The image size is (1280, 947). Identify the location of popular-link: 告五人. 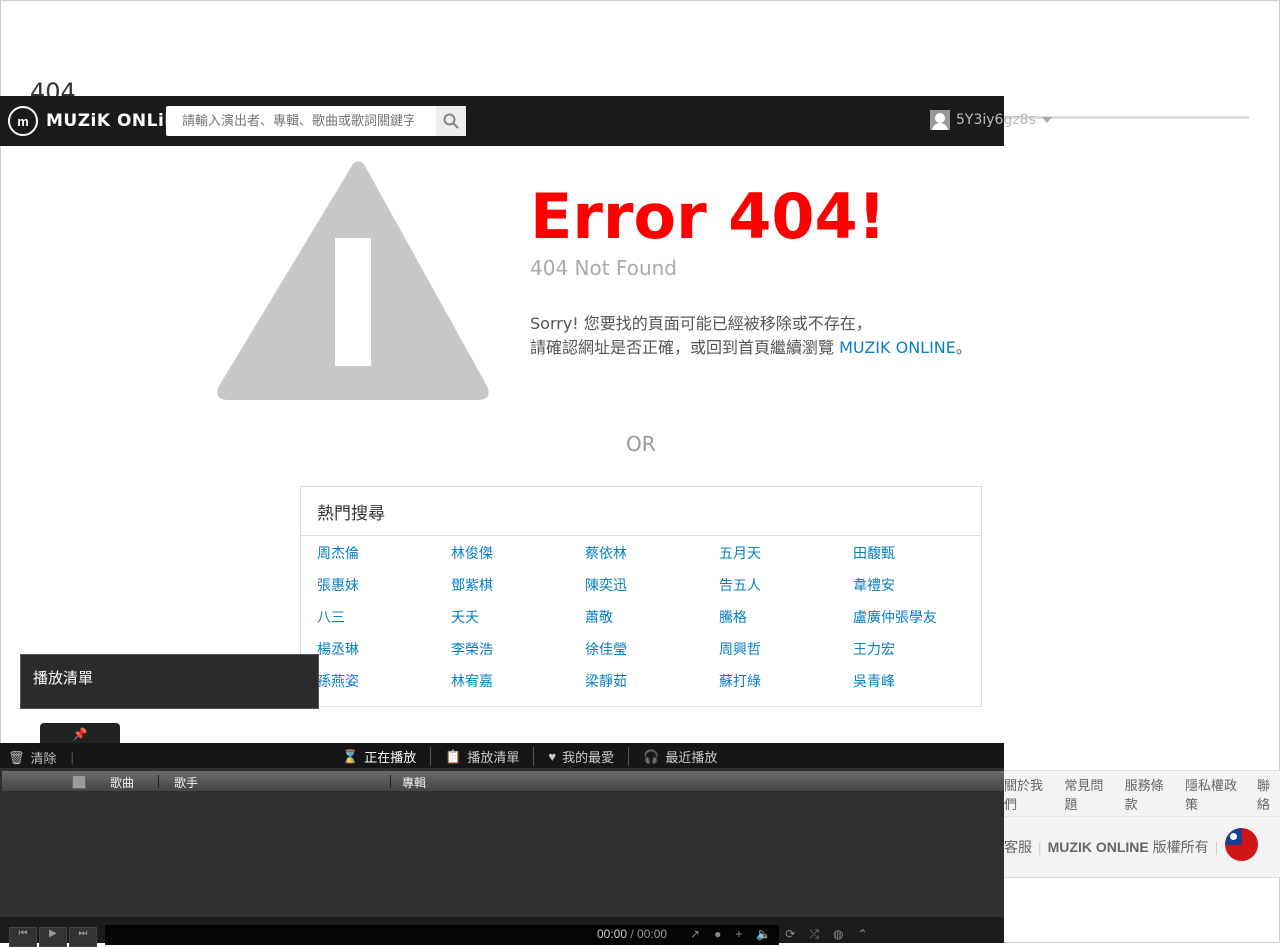
(786, 588).